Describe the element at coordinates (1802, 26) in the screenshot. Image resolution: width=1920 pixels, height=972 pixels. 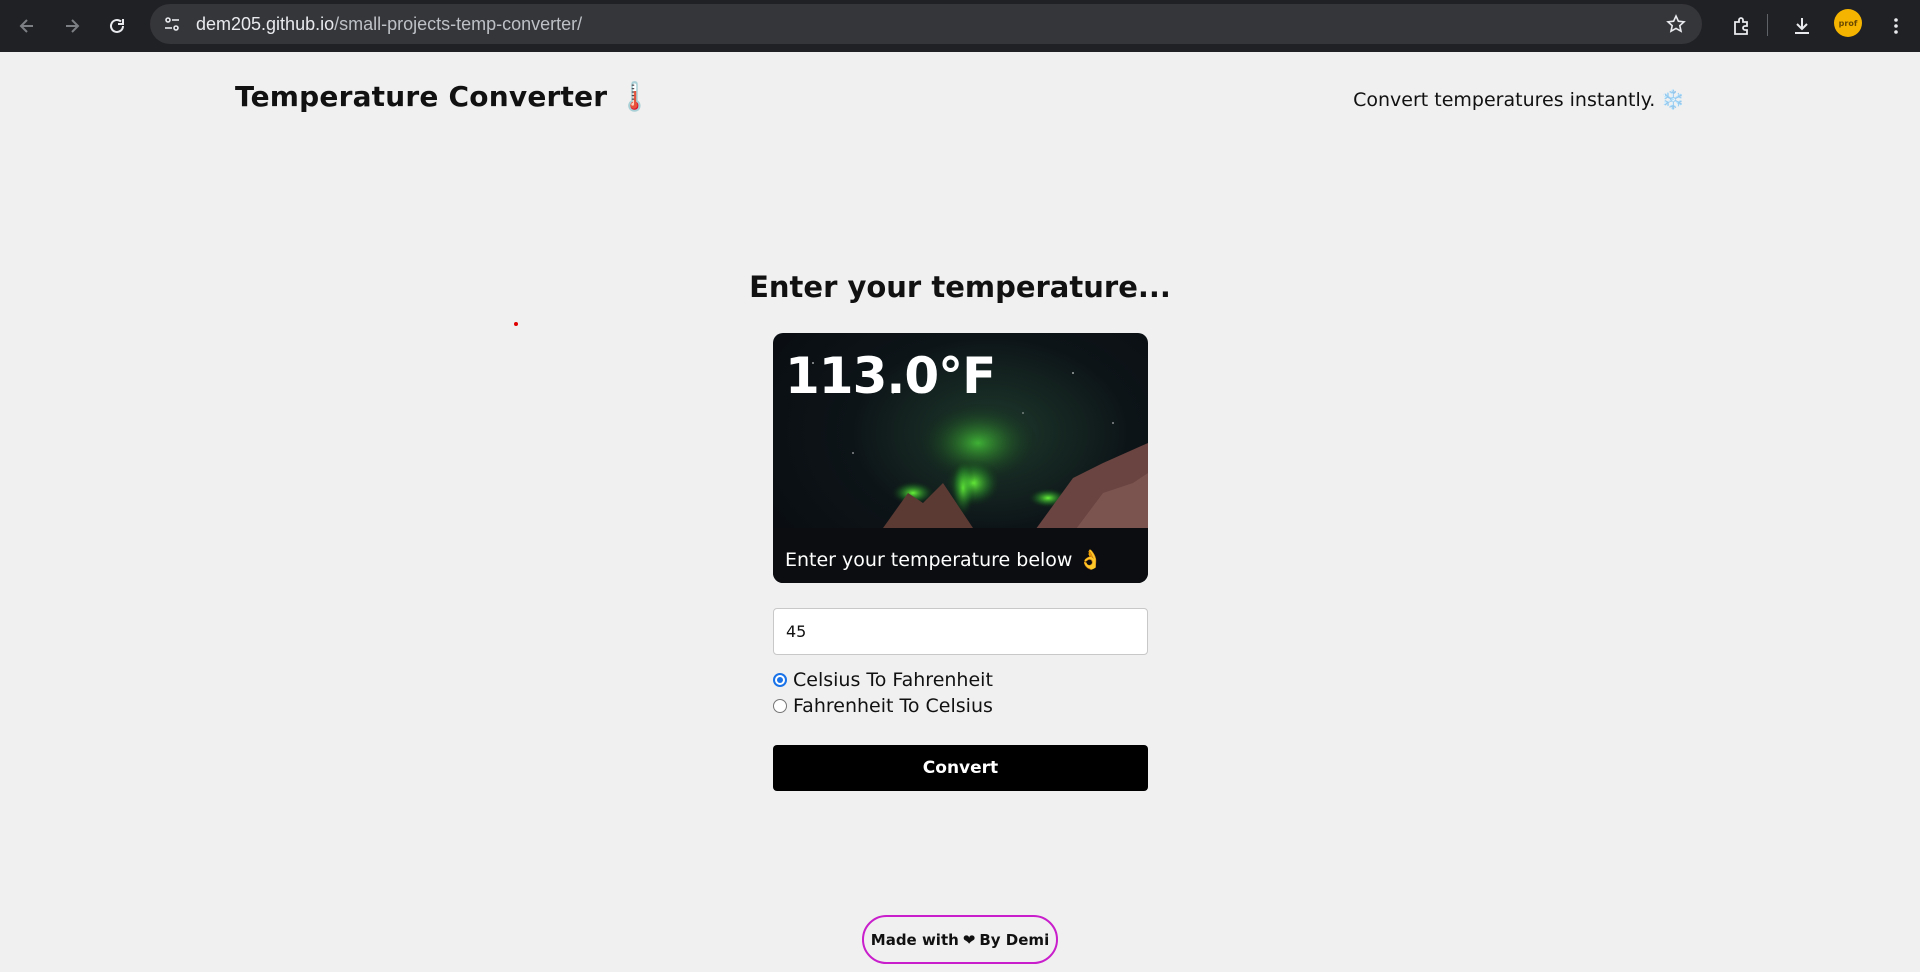
I see `download-icon` at that location.